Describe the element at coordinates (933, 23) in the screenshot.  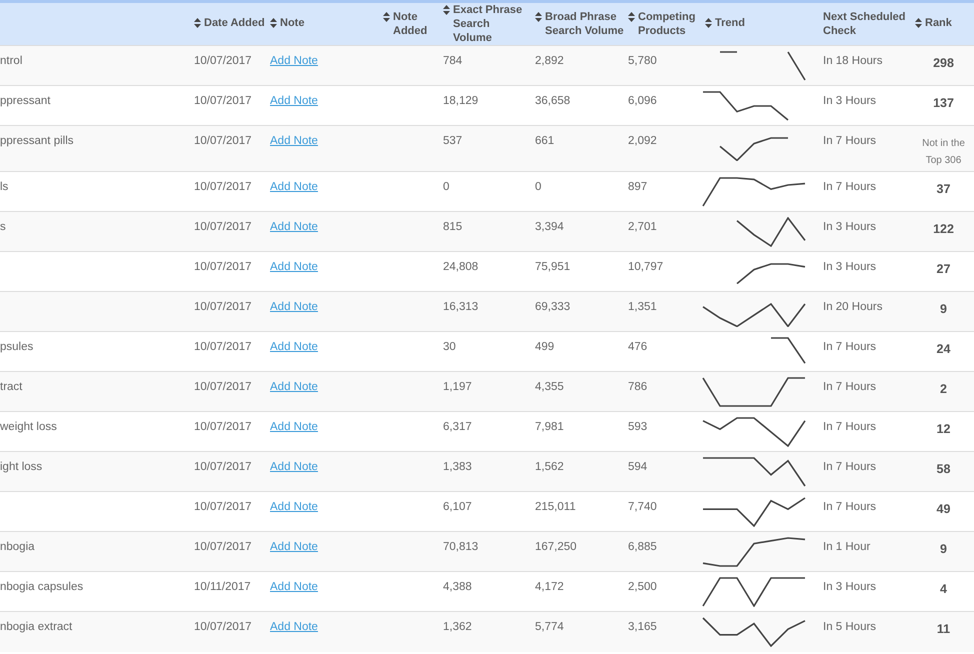
I see `column-header: Rank` at that location.